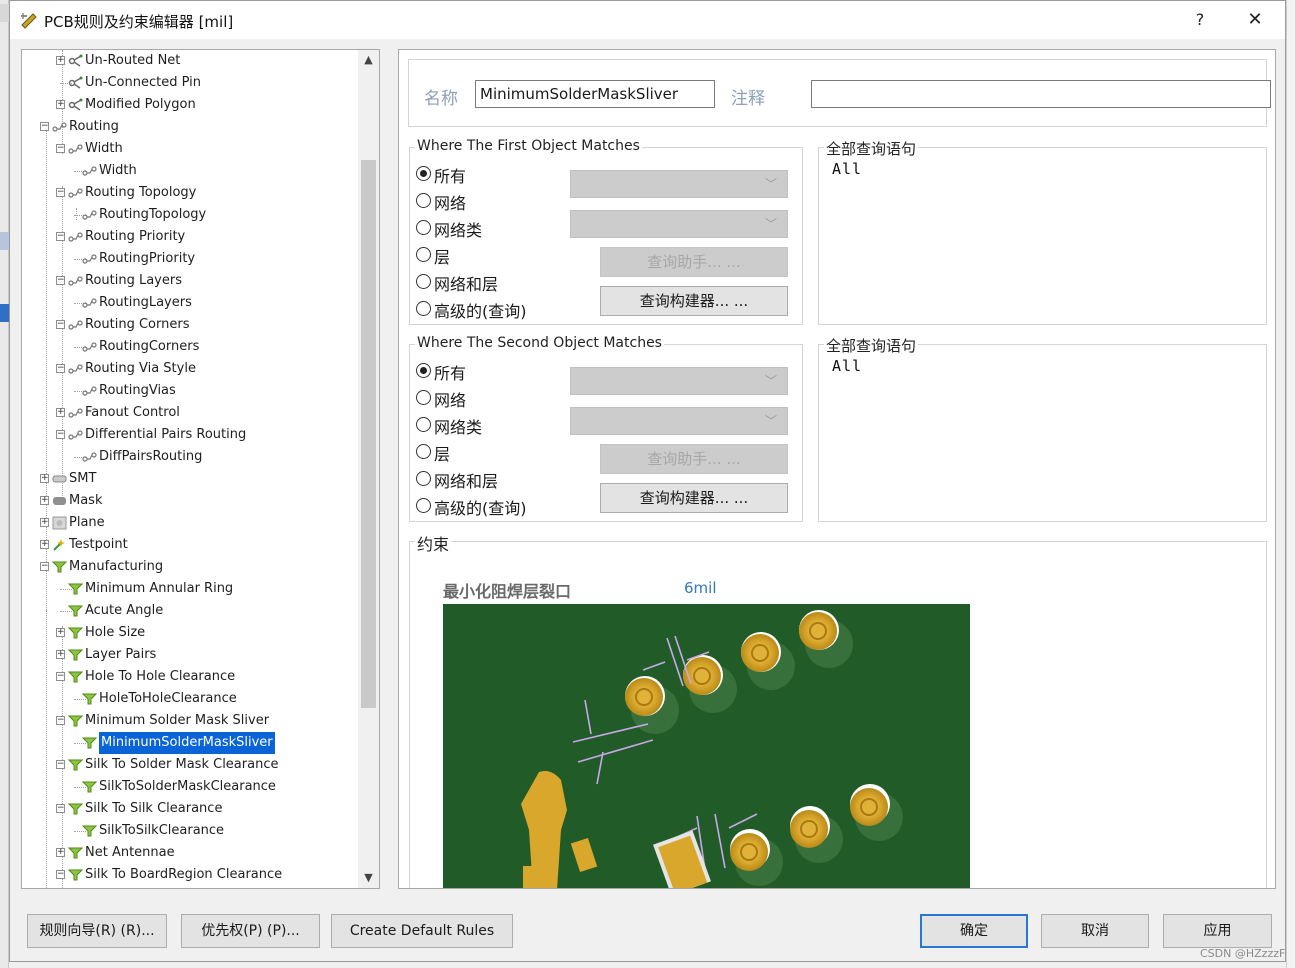 The image size is (1295, 968). Describe the element at coordinates (190, 611) in the screenshot. I see `tree-item: Acute Angle` at that location.